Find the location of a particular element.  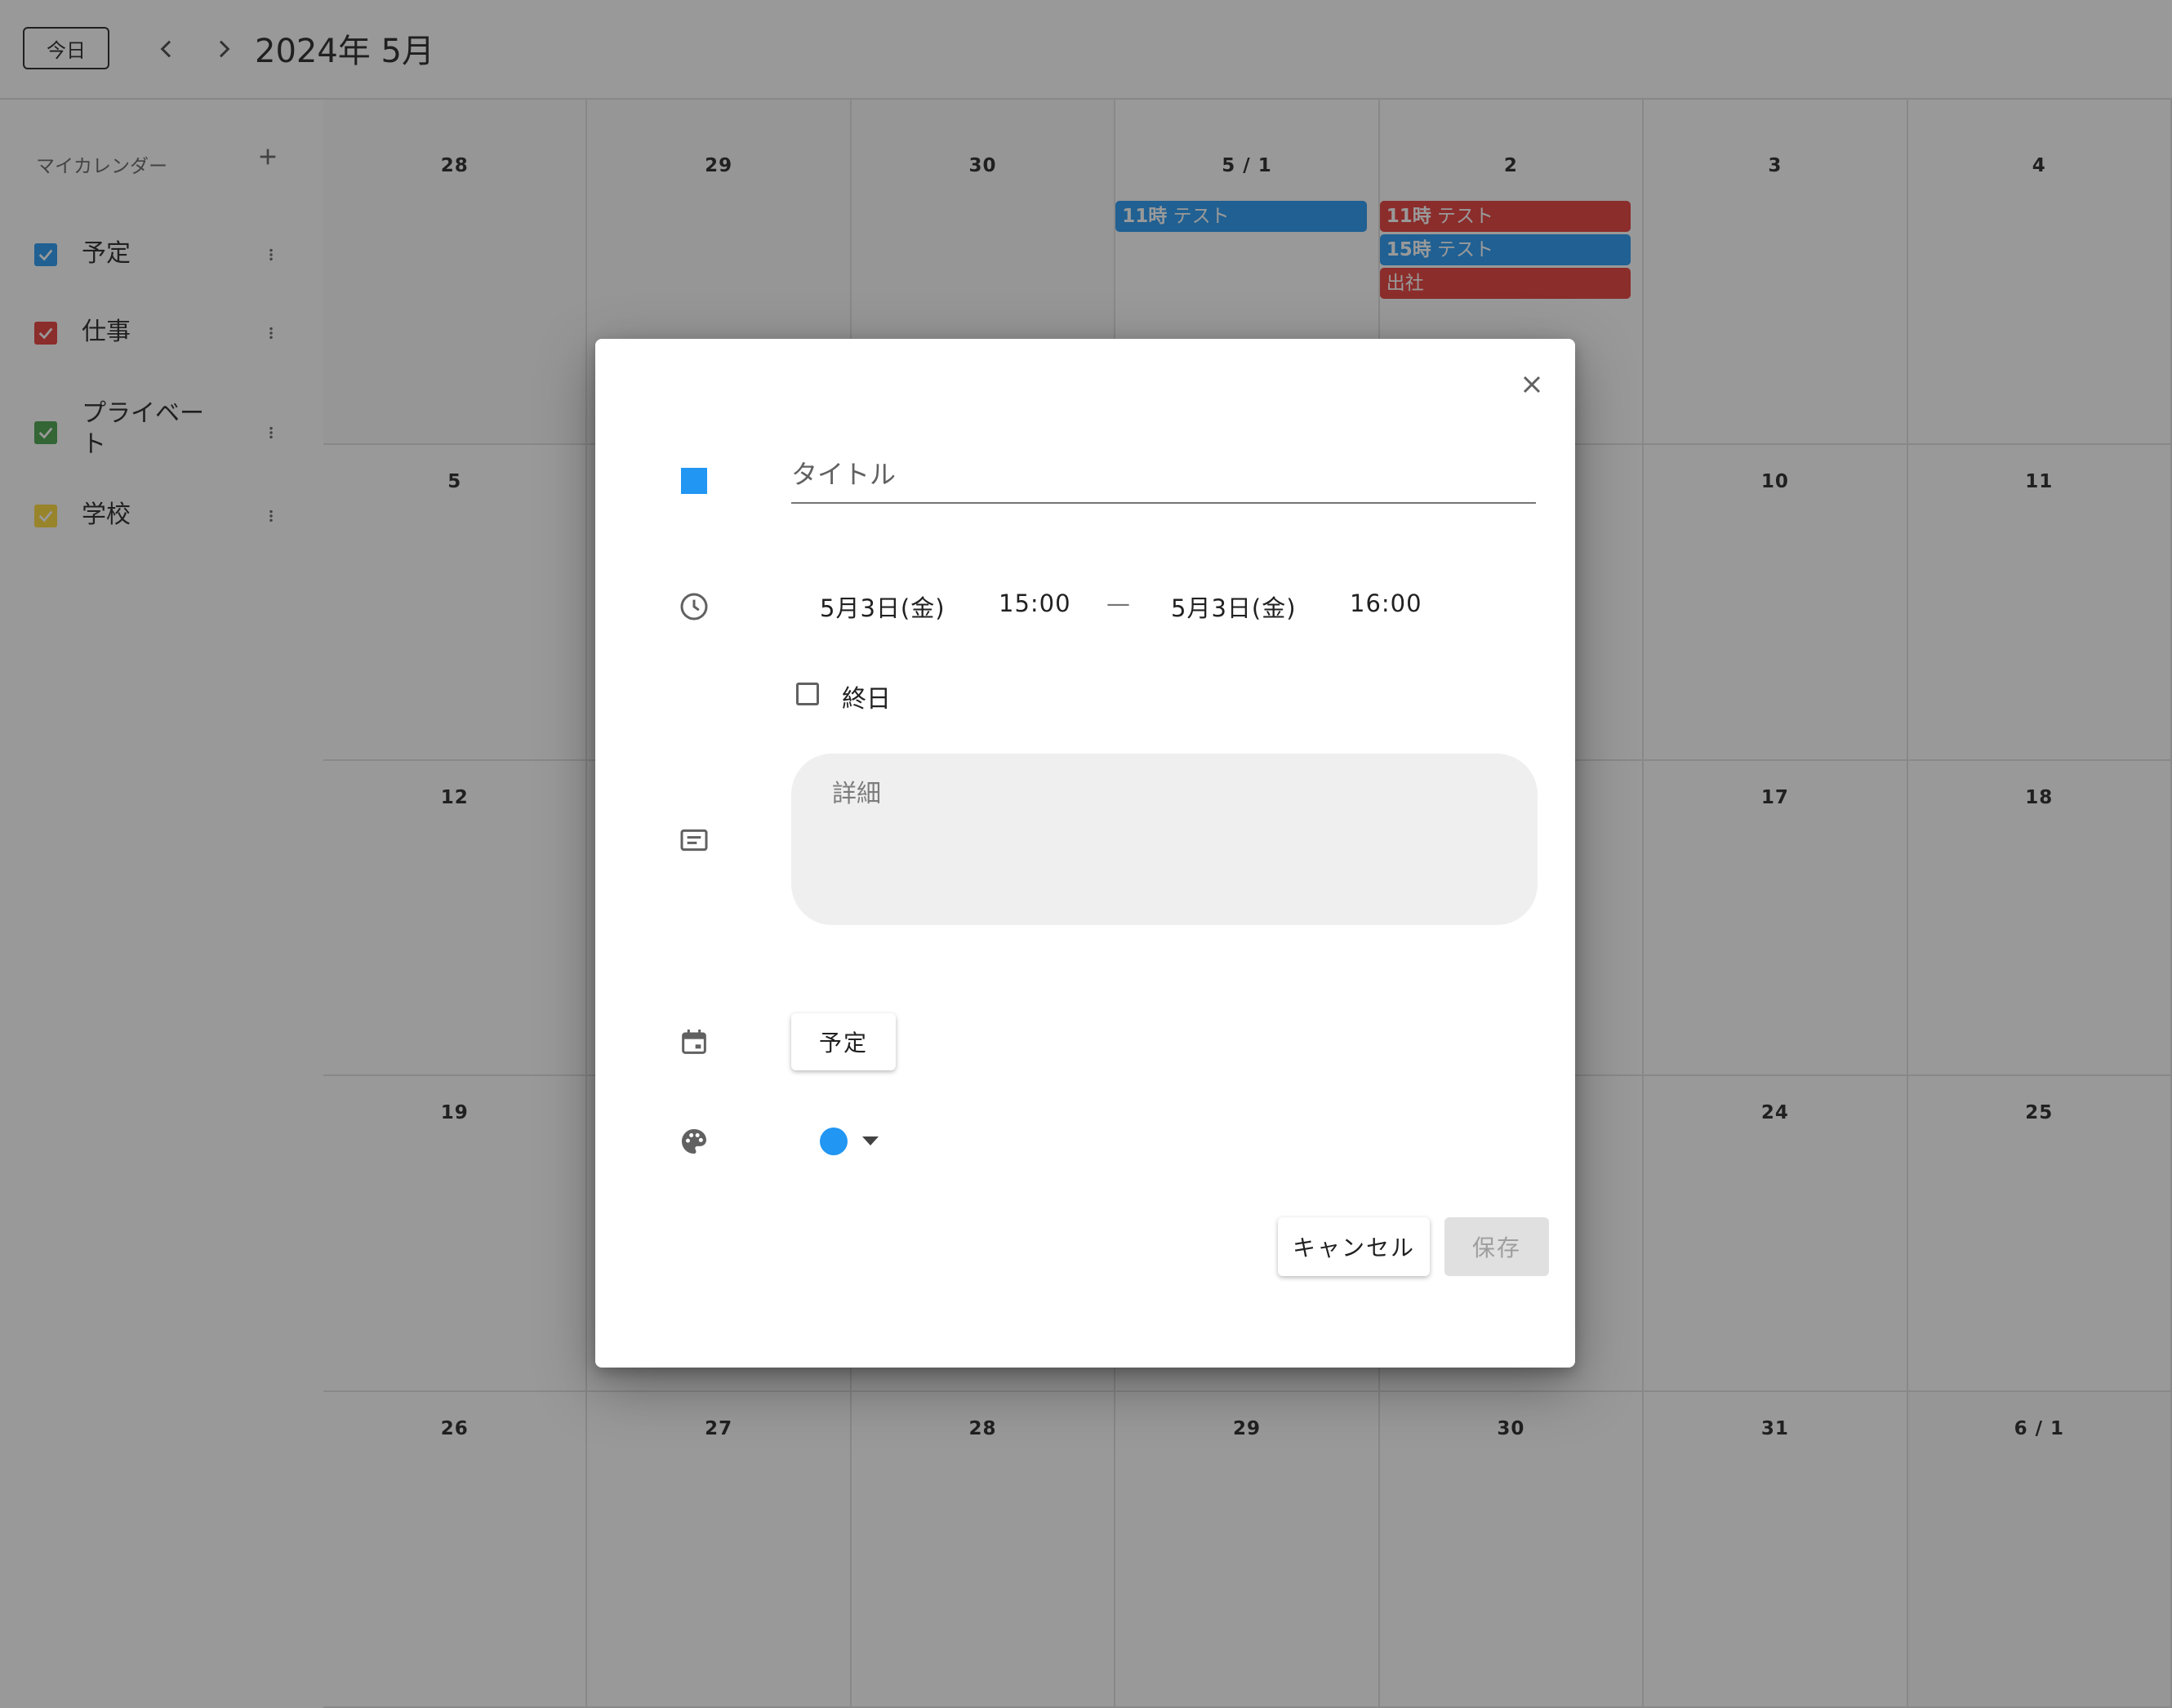

color-picker-swatch is located at coordinates (834, 1141).